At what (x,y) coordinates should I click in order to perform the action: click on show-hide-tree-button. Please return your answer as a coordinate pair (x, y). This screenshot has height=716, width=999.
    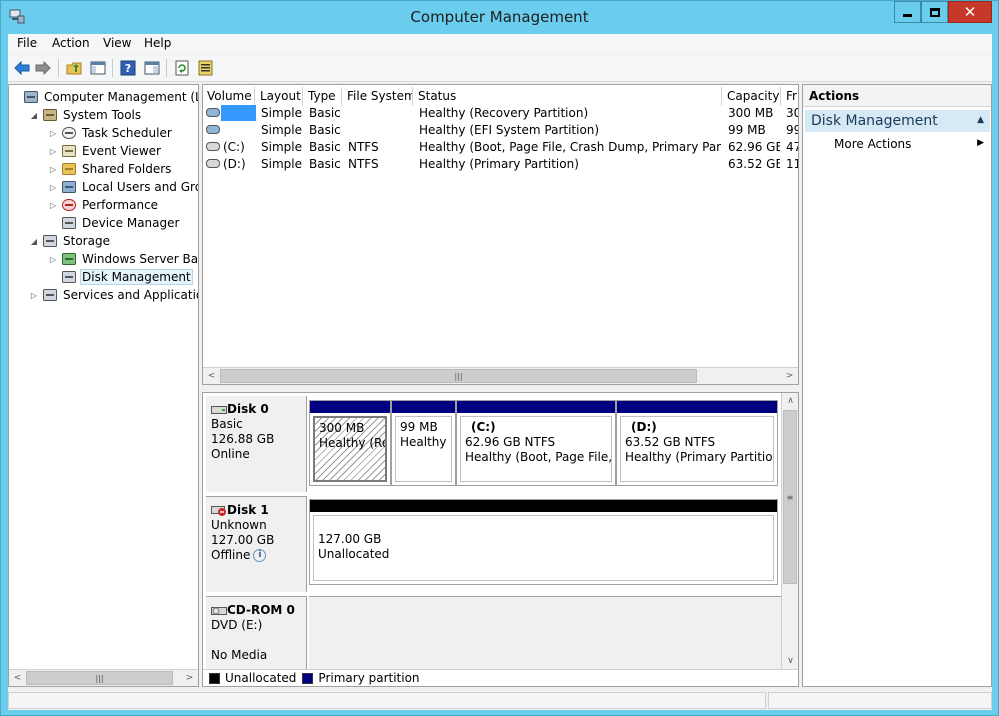
    Looking at the image, I should click on (98, 68).